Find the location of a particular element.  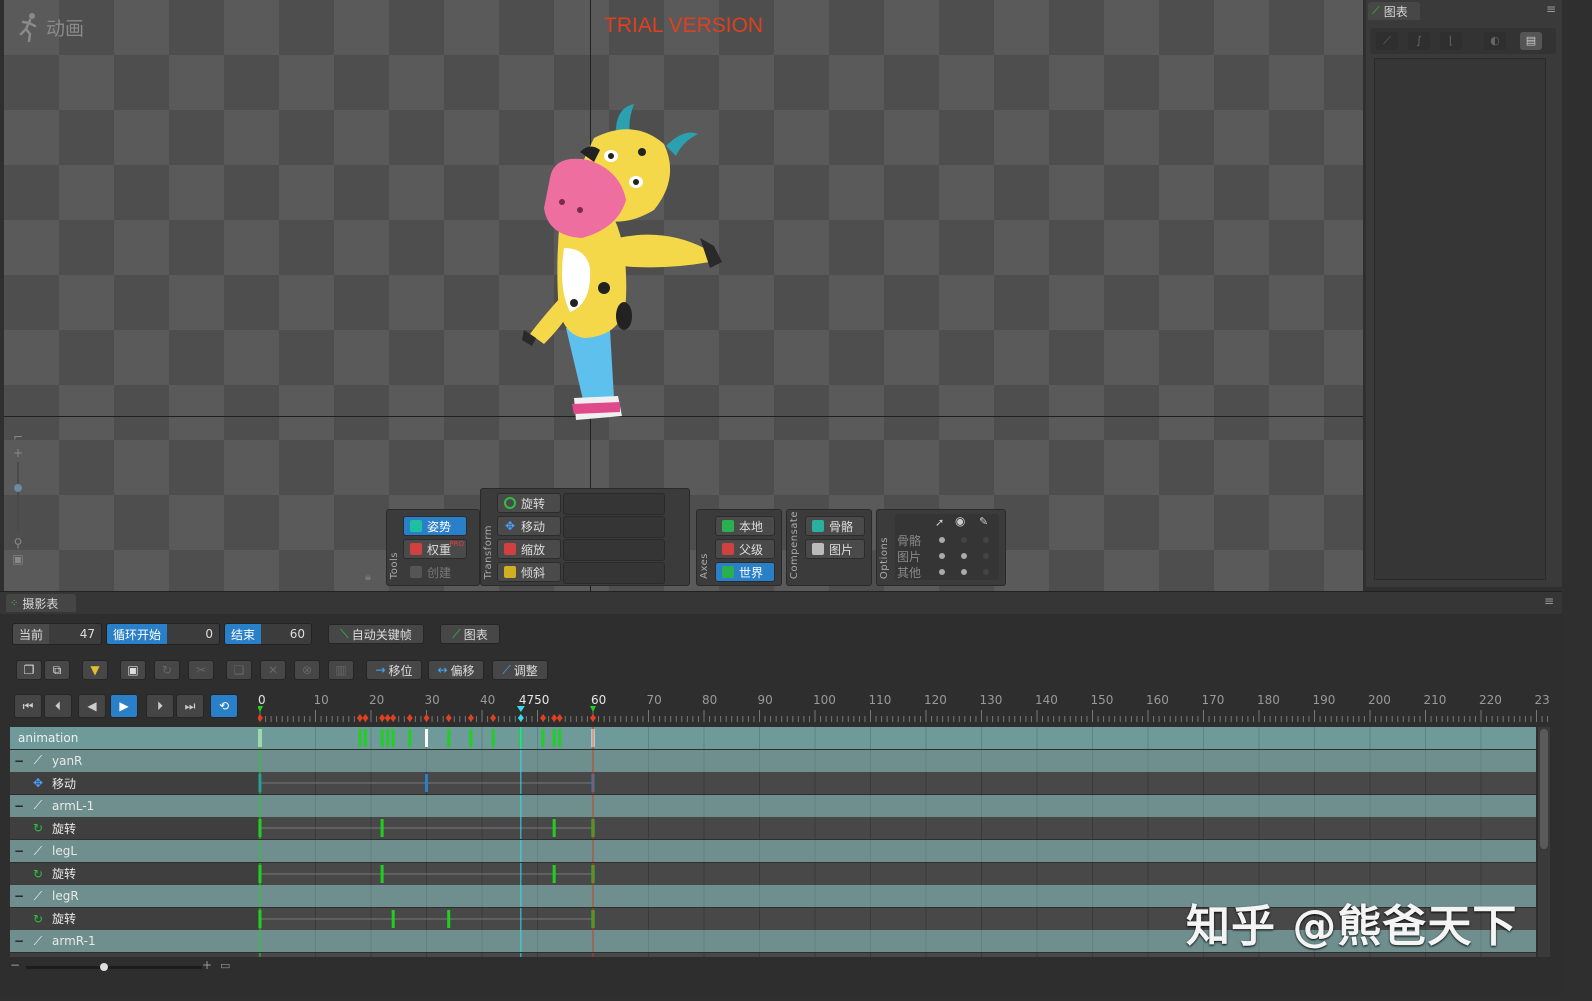

delete-button: ✕ is located at coordinates (273, 670).